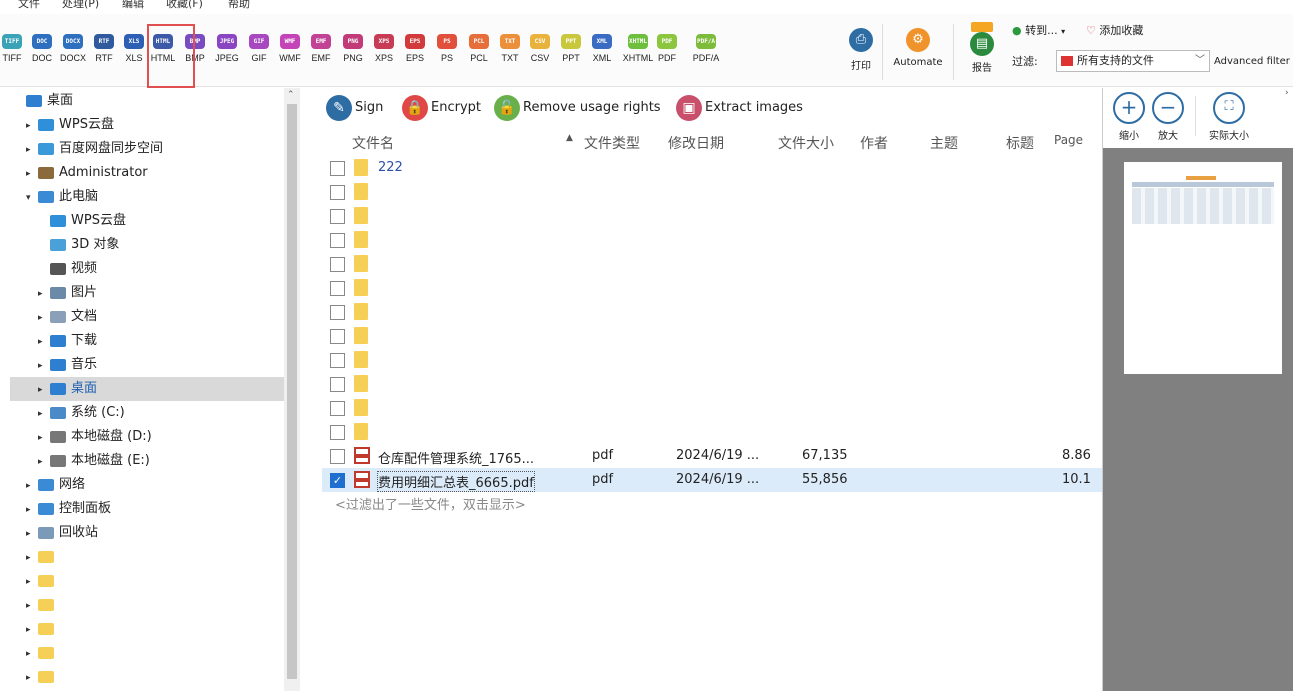 Image resolution: width=1293 pixels, height=691 pixels. What do you see at coordinates (696, 143) in the screenshot?
I see `column-date: 修改日期` at bounding box center [696, 143].